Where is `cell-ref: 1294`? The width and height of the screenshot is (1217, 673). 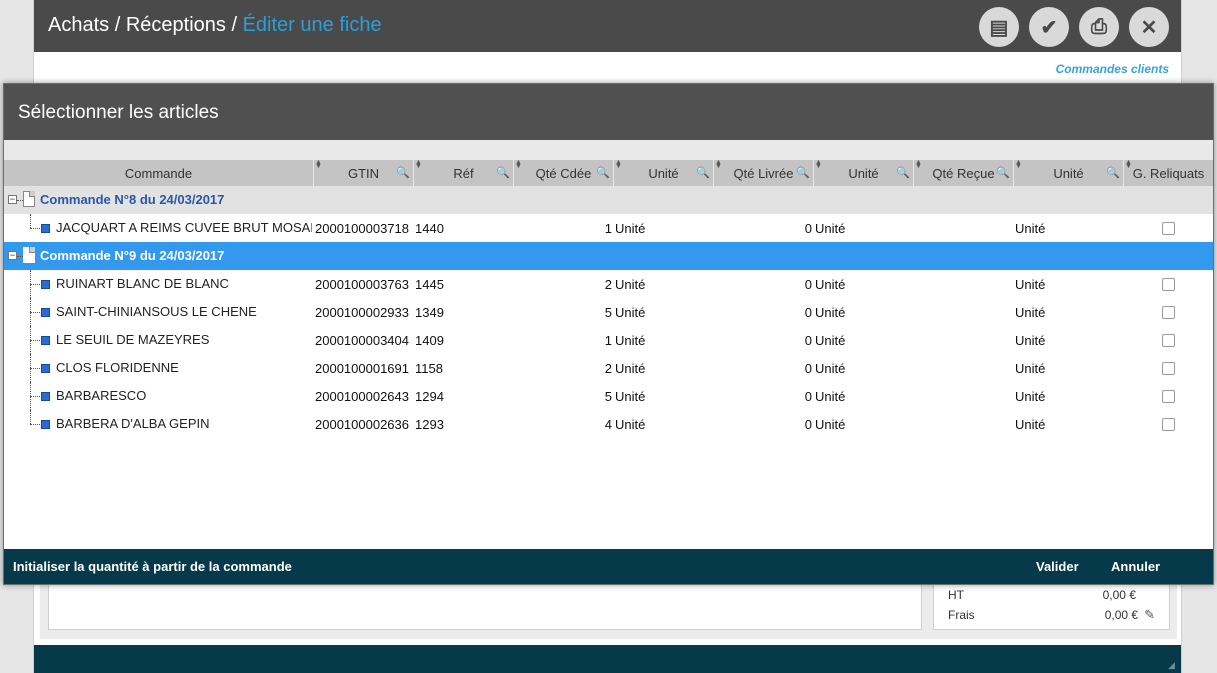
cell-ref: 1294 is located at coordinates (429, 396).